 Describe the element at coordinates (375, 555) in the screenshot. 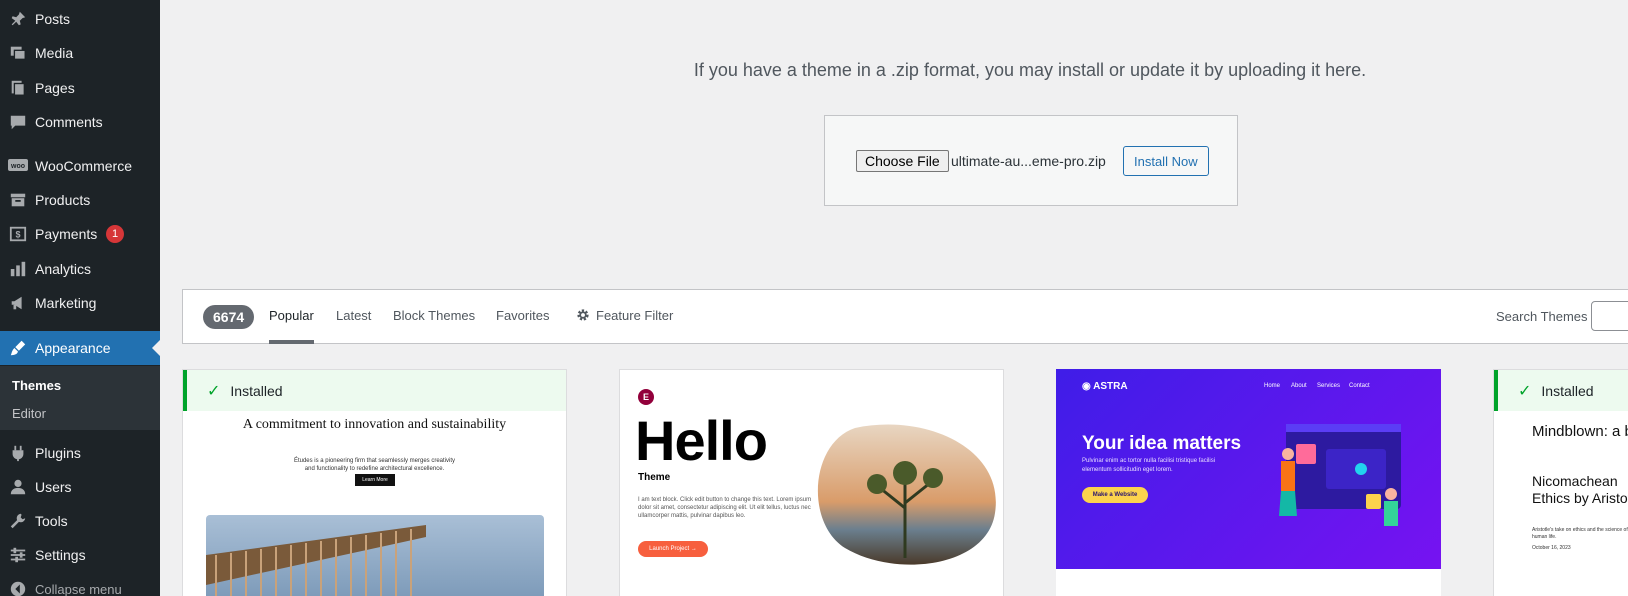

I see `building-image` at that location.